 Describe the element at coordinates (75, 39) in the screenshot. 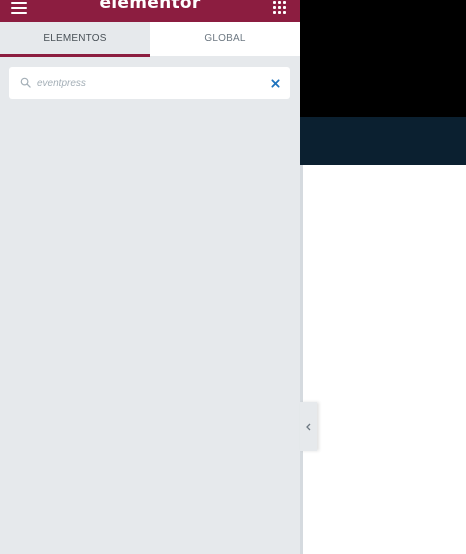

I see `tab-elementos: ELEMENTOS` at that location.